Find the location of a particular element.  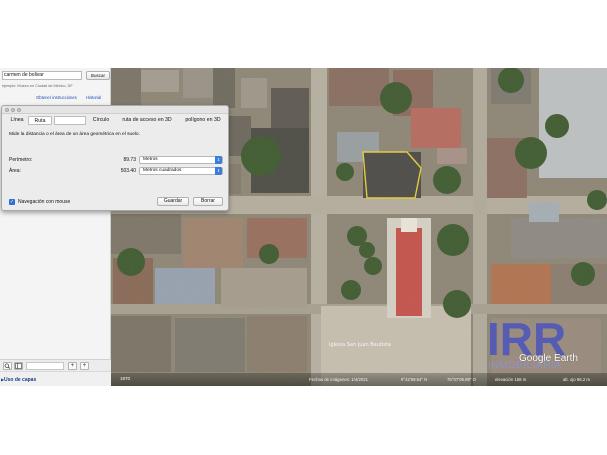

clear-button: Borrar is located at coordinates (208, 201).